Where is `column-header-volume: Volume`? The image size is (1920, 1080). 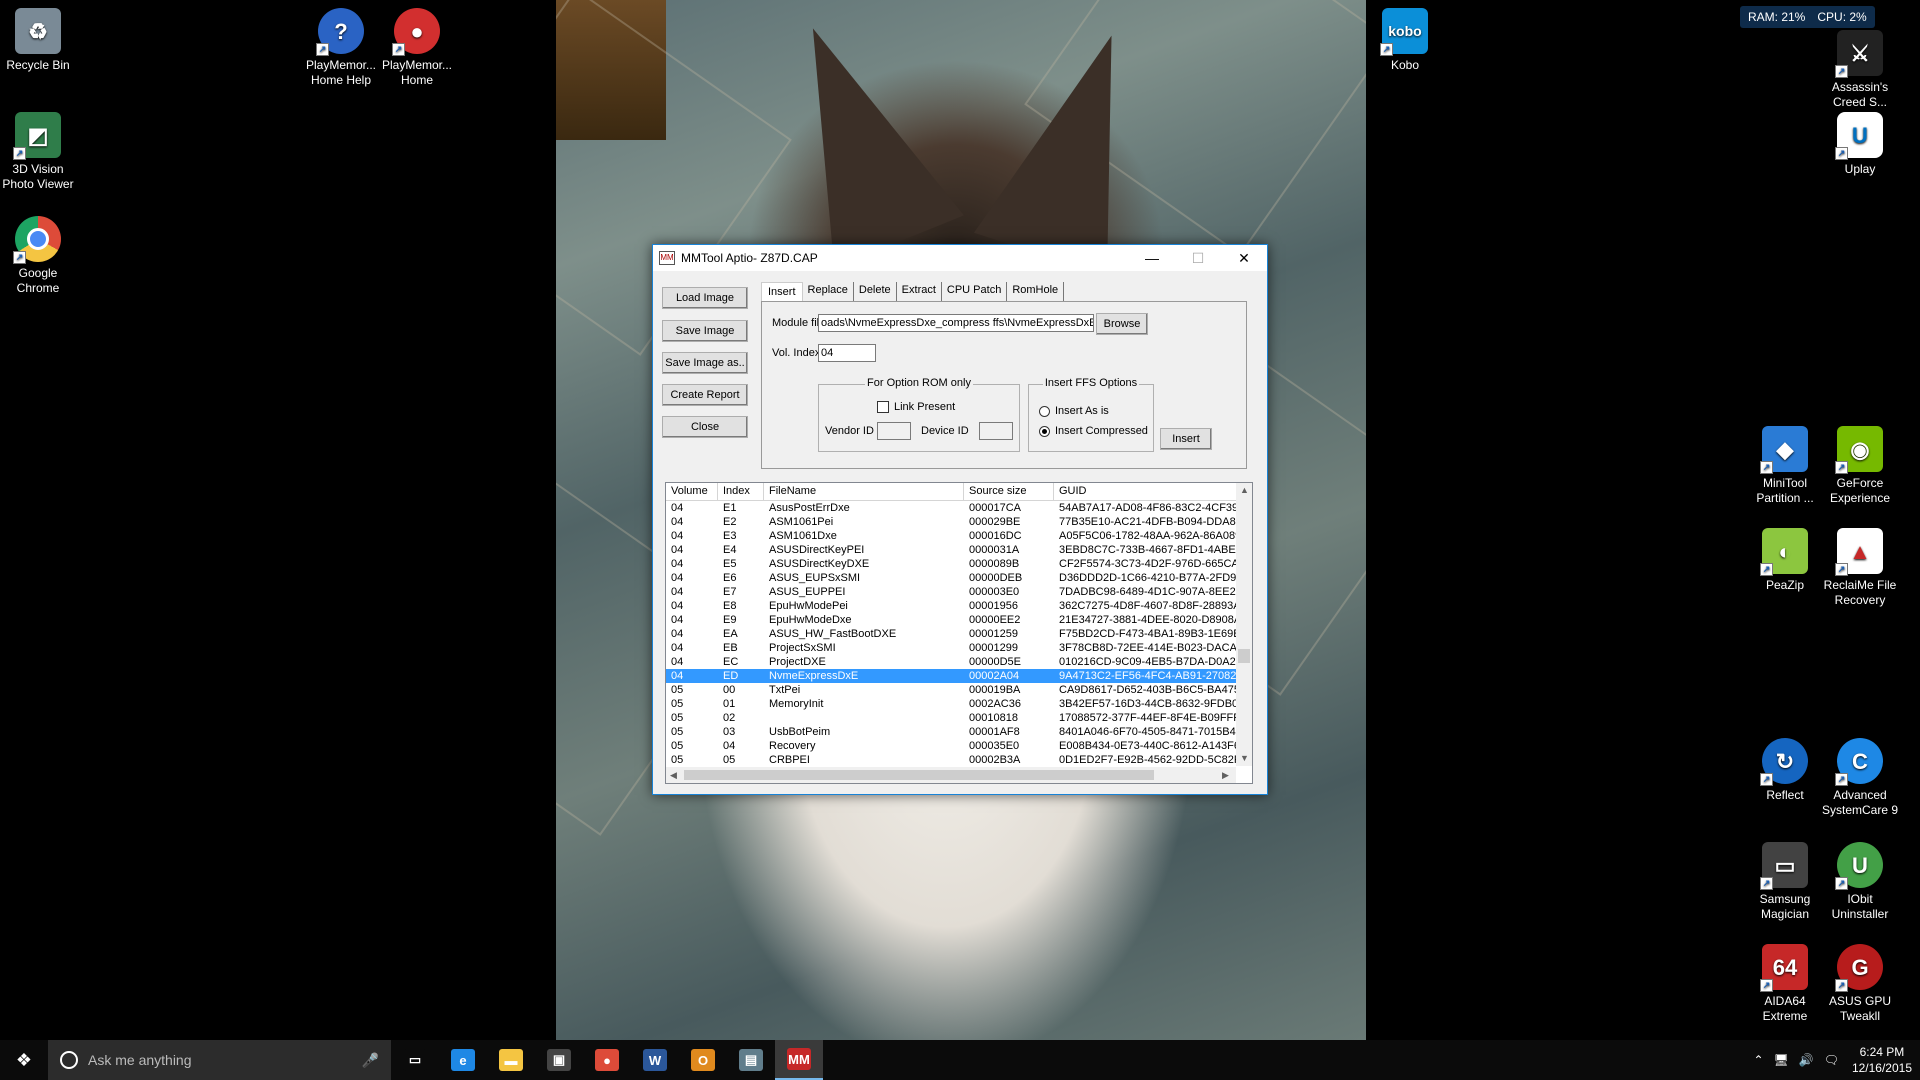
column-header-volume: Volume is located at coordinates (692, 491).